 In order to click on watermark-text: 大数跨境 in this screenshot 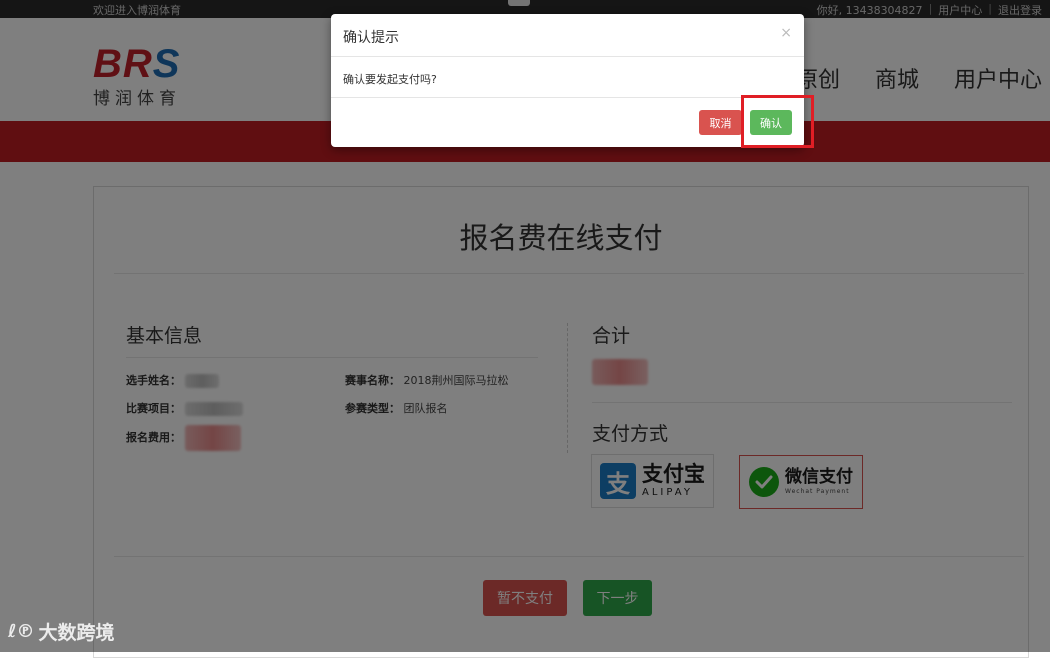, I will do `click(76, 633)`.